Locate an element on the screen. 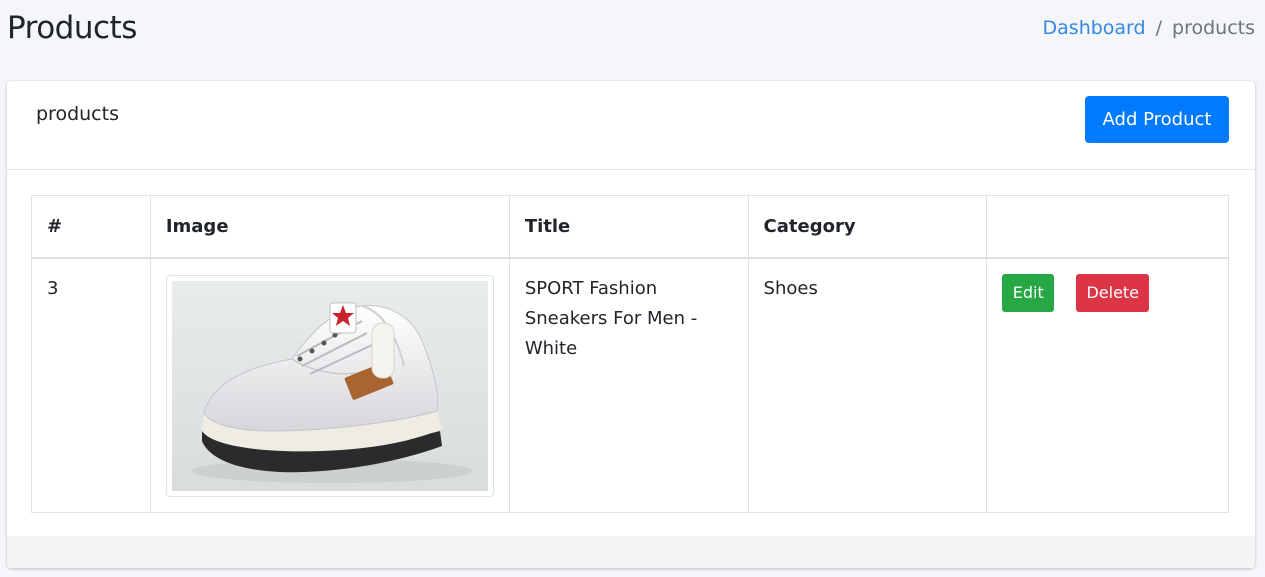  card-footer is located at coordinates (631, 552).